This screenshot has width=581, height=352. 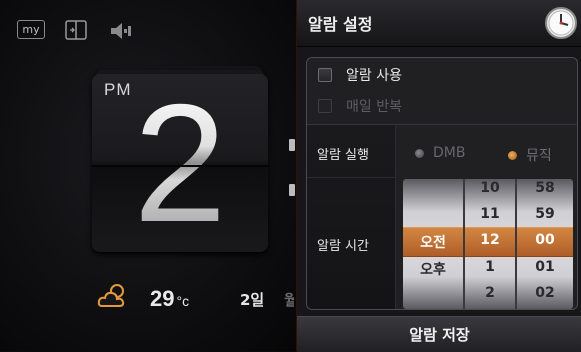 I want to click on picker-item: 59, so click(x=545, y=214).